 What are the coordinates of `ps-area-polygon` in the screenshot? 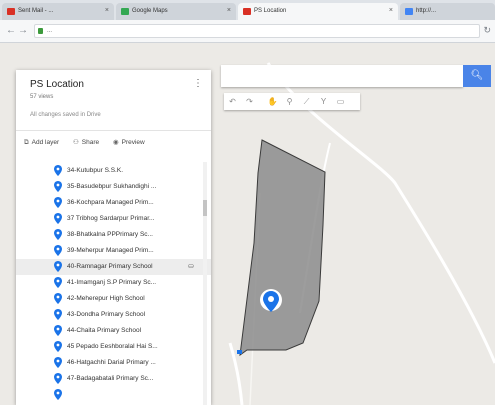 It's located at (282, 248).